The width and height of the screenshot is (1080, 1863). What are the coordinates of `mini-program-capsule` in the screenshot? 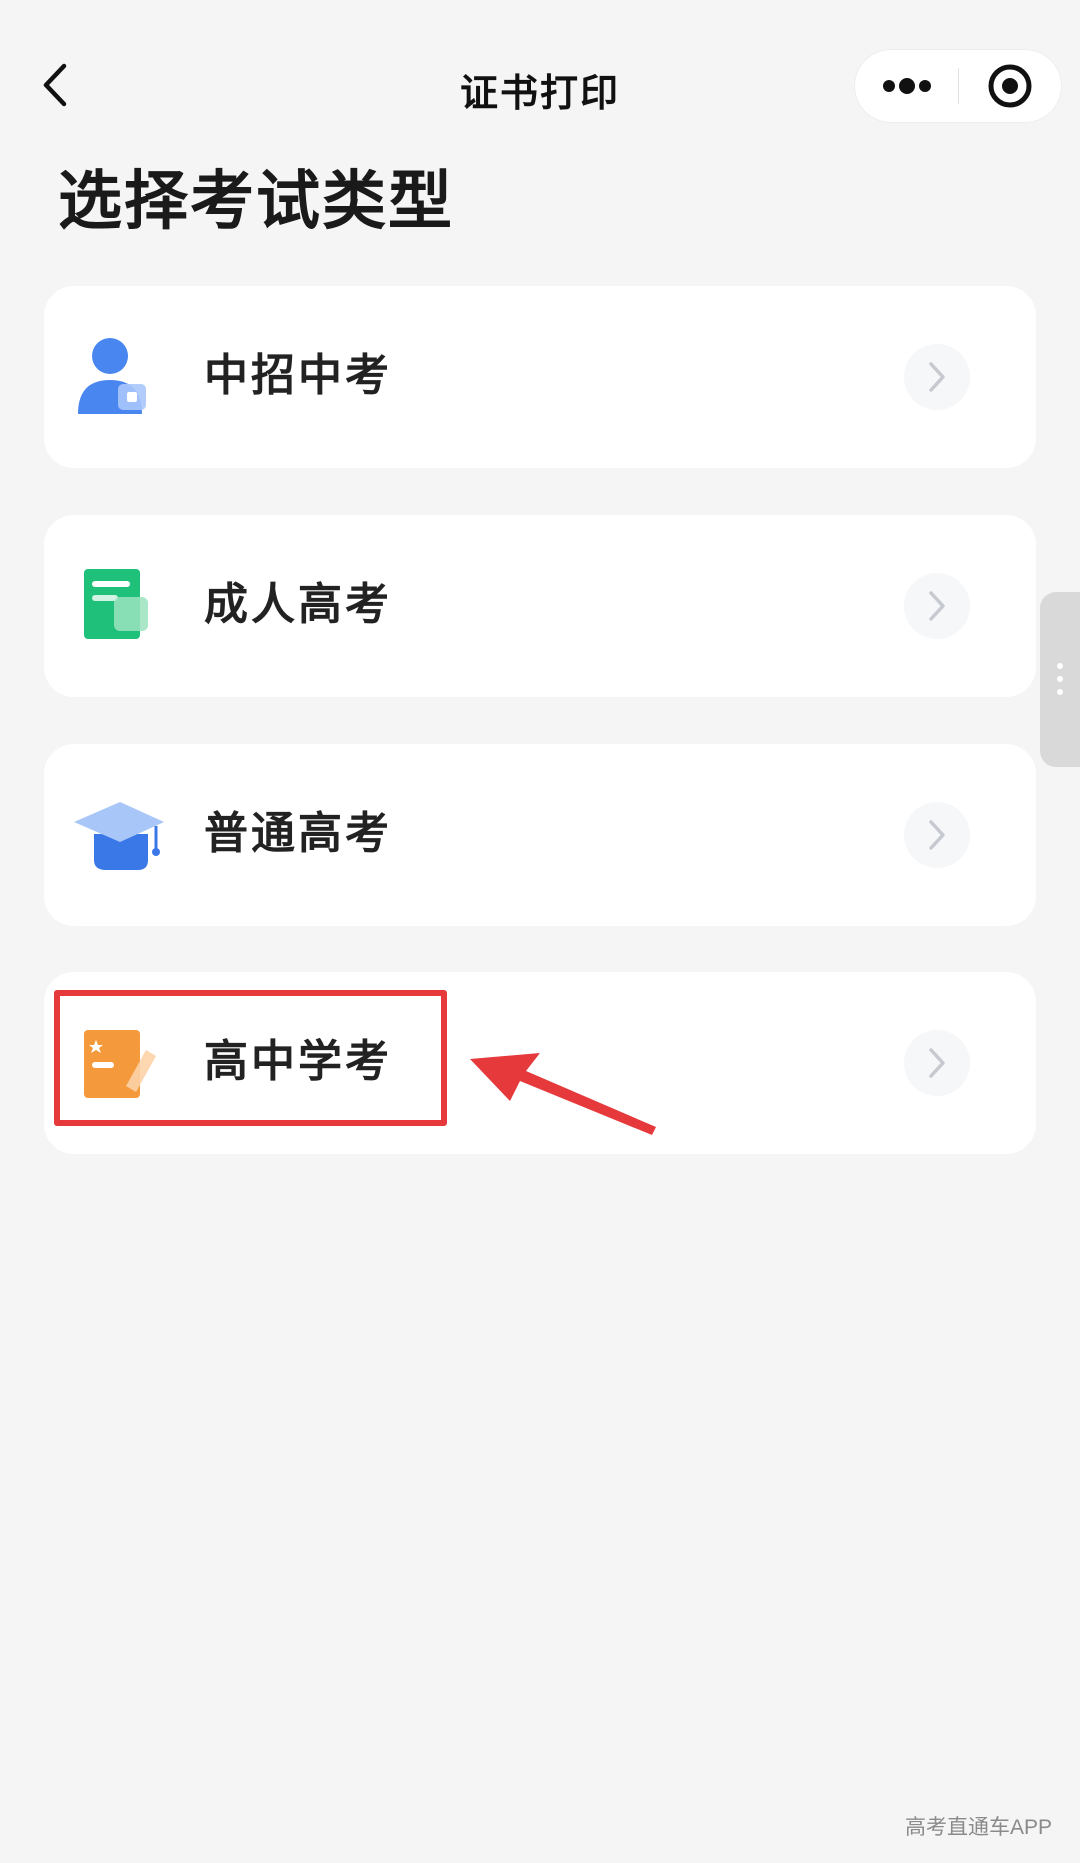 It's located at (958, 86).